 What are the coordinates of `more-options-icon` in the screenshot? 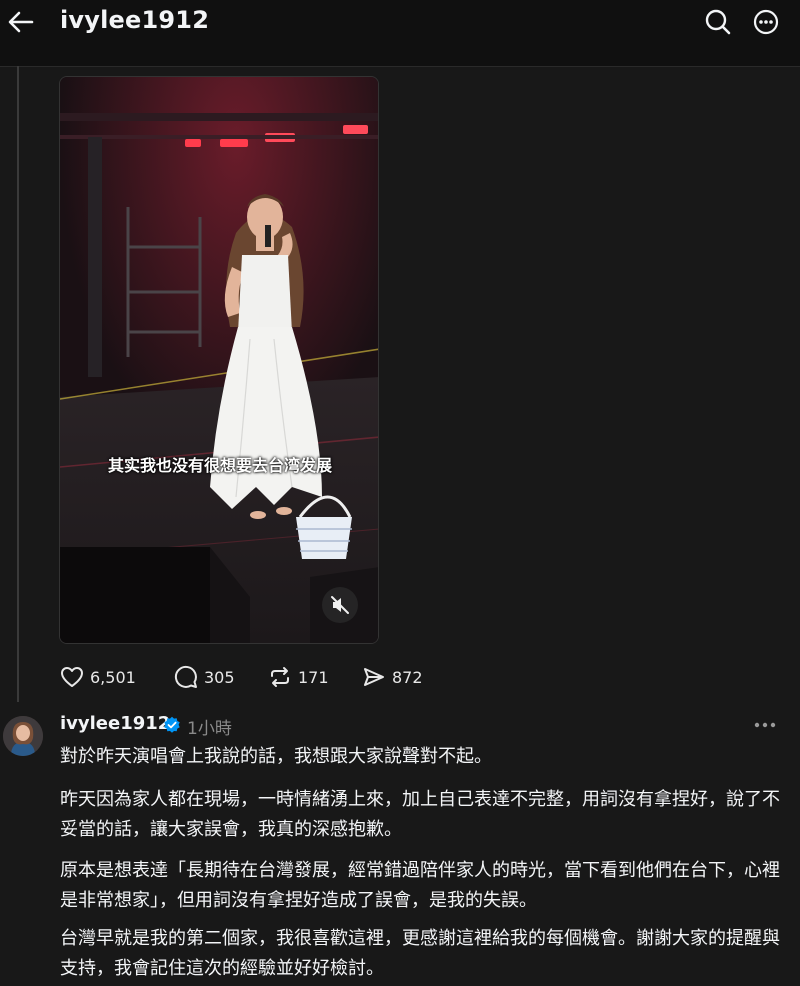 It's located at (766, 22).